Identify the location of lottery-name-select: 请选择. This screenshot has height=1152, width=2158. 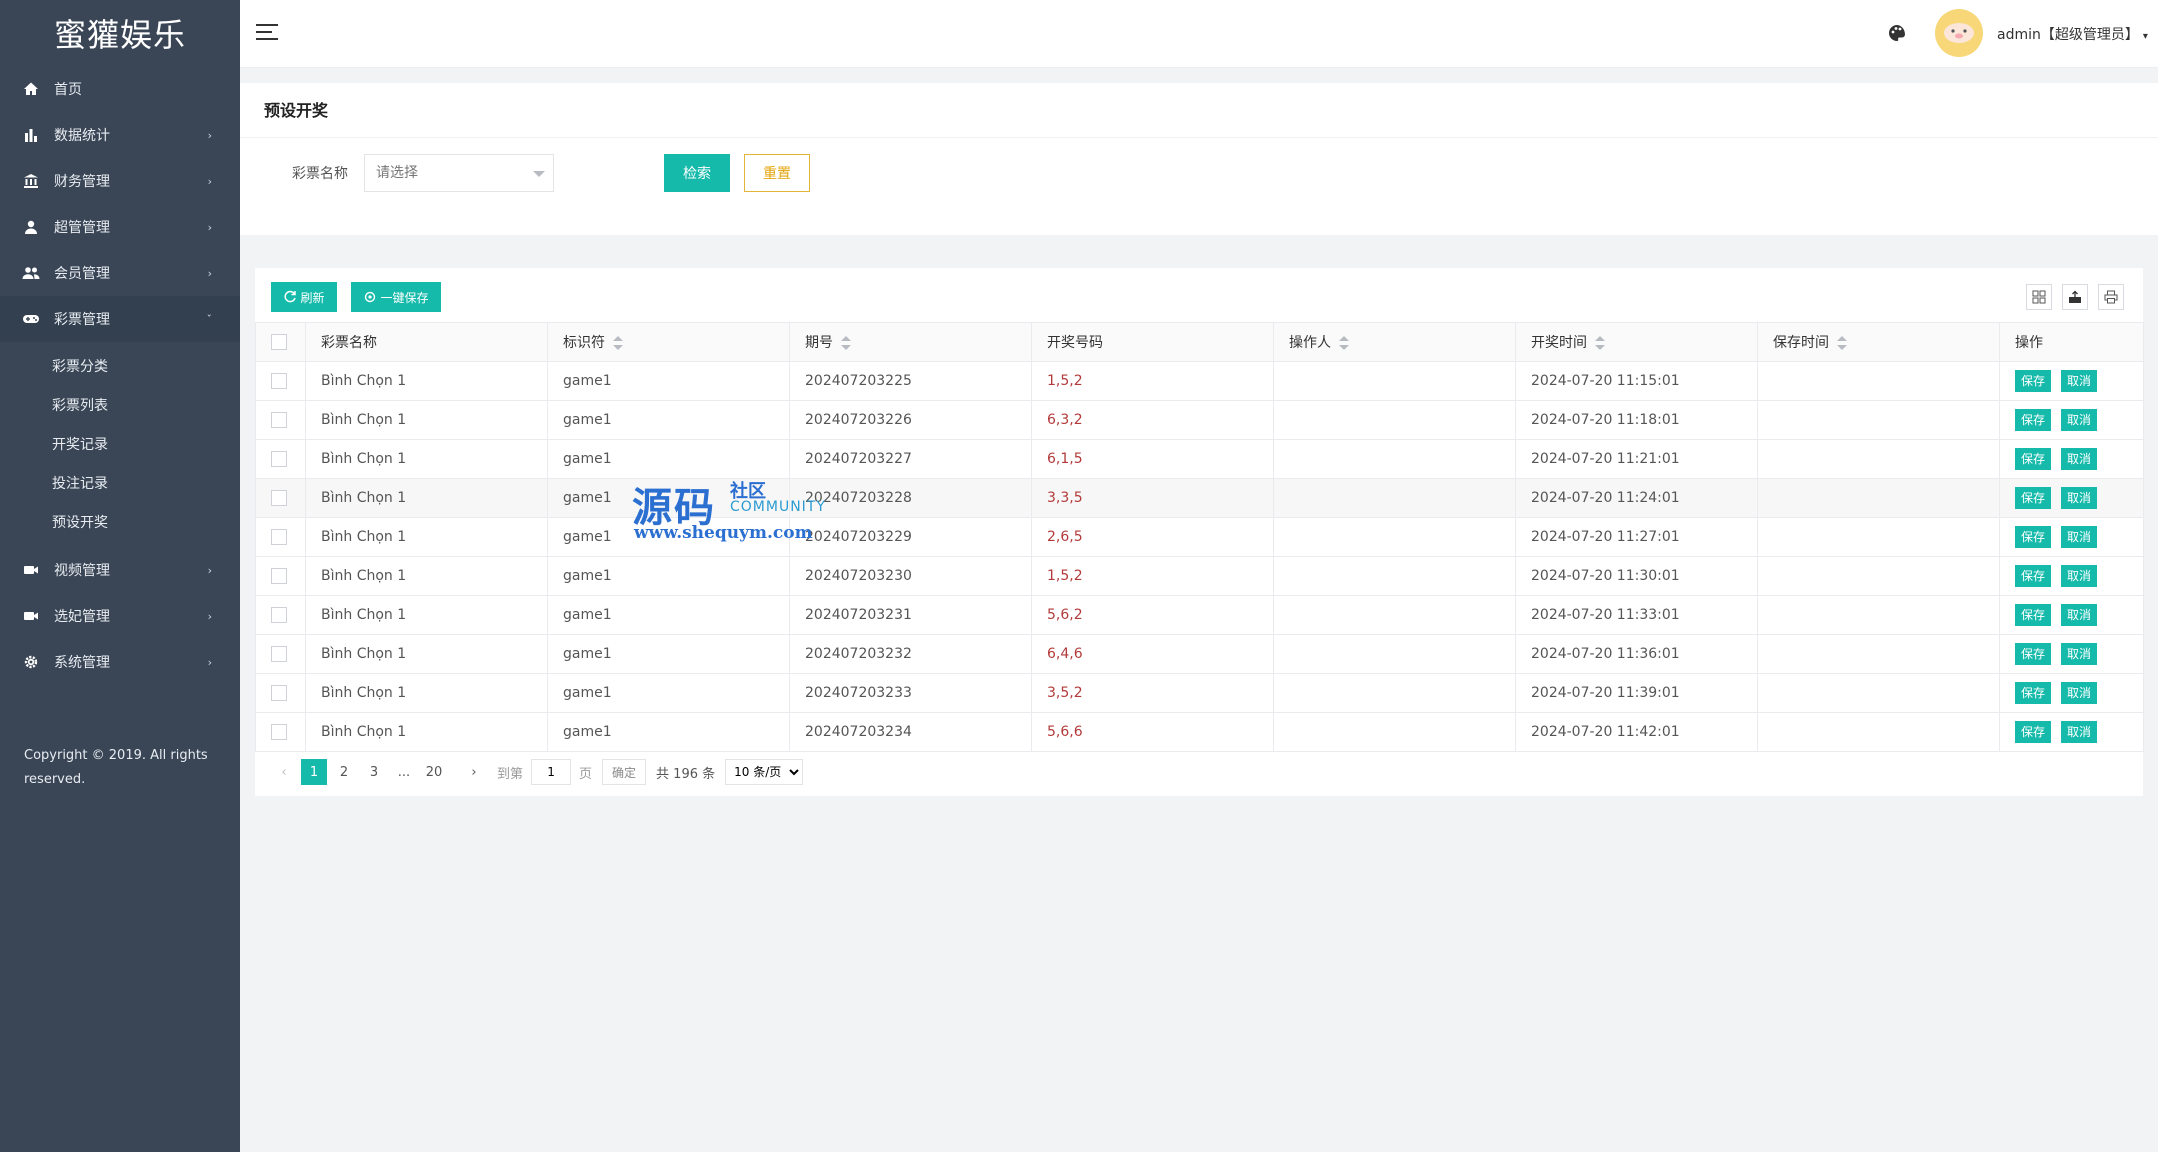
(459, 173).